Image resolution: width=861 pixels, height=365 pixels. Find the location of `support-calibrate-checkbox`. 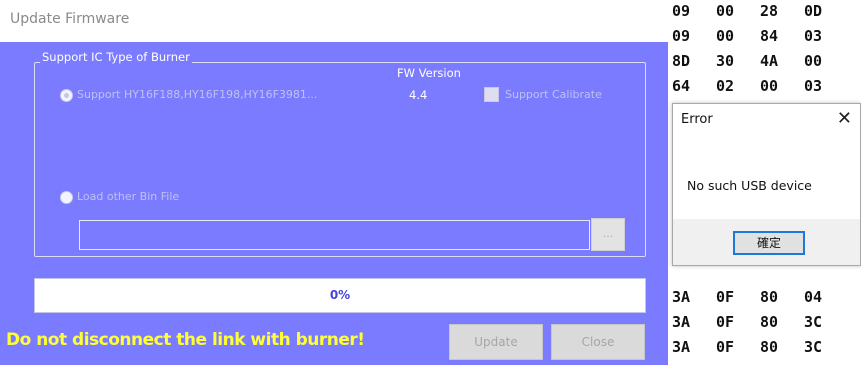

support-calibrate-checkbox is located at coordinates (491, 94).